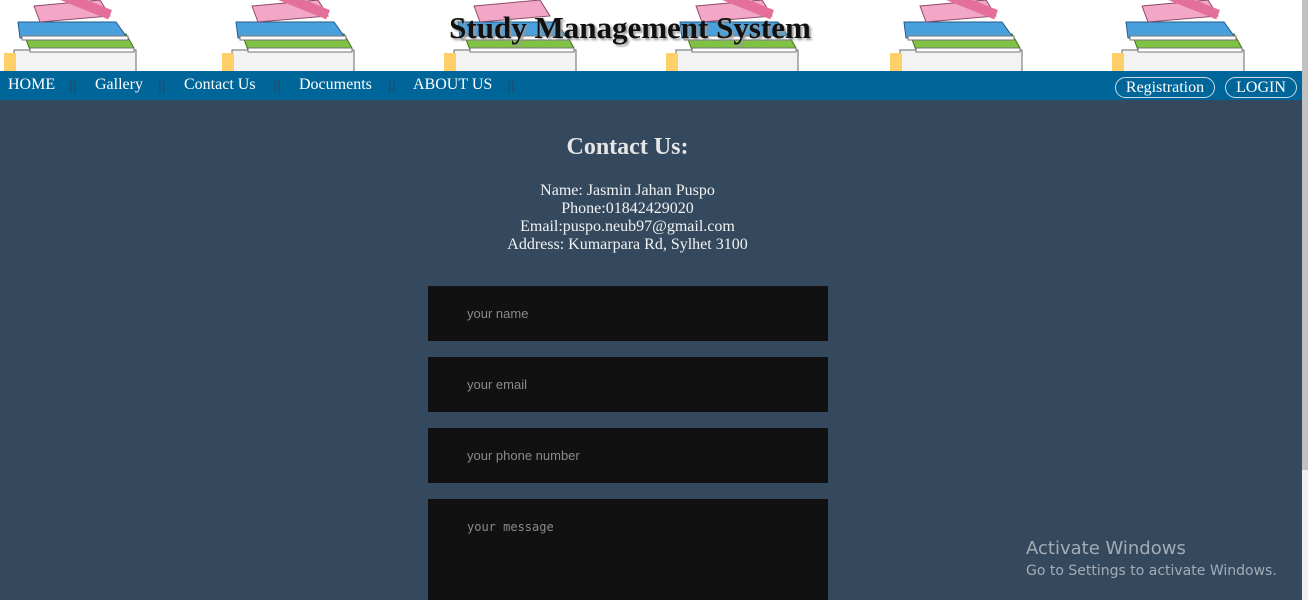 The image size is (1308, 600). What do you see at coordinates (627, 244) in the screenshot?
I see `contact-address: Address: Kumarpara Rd, Sylhet 3100` at bounding box center [627, 244].